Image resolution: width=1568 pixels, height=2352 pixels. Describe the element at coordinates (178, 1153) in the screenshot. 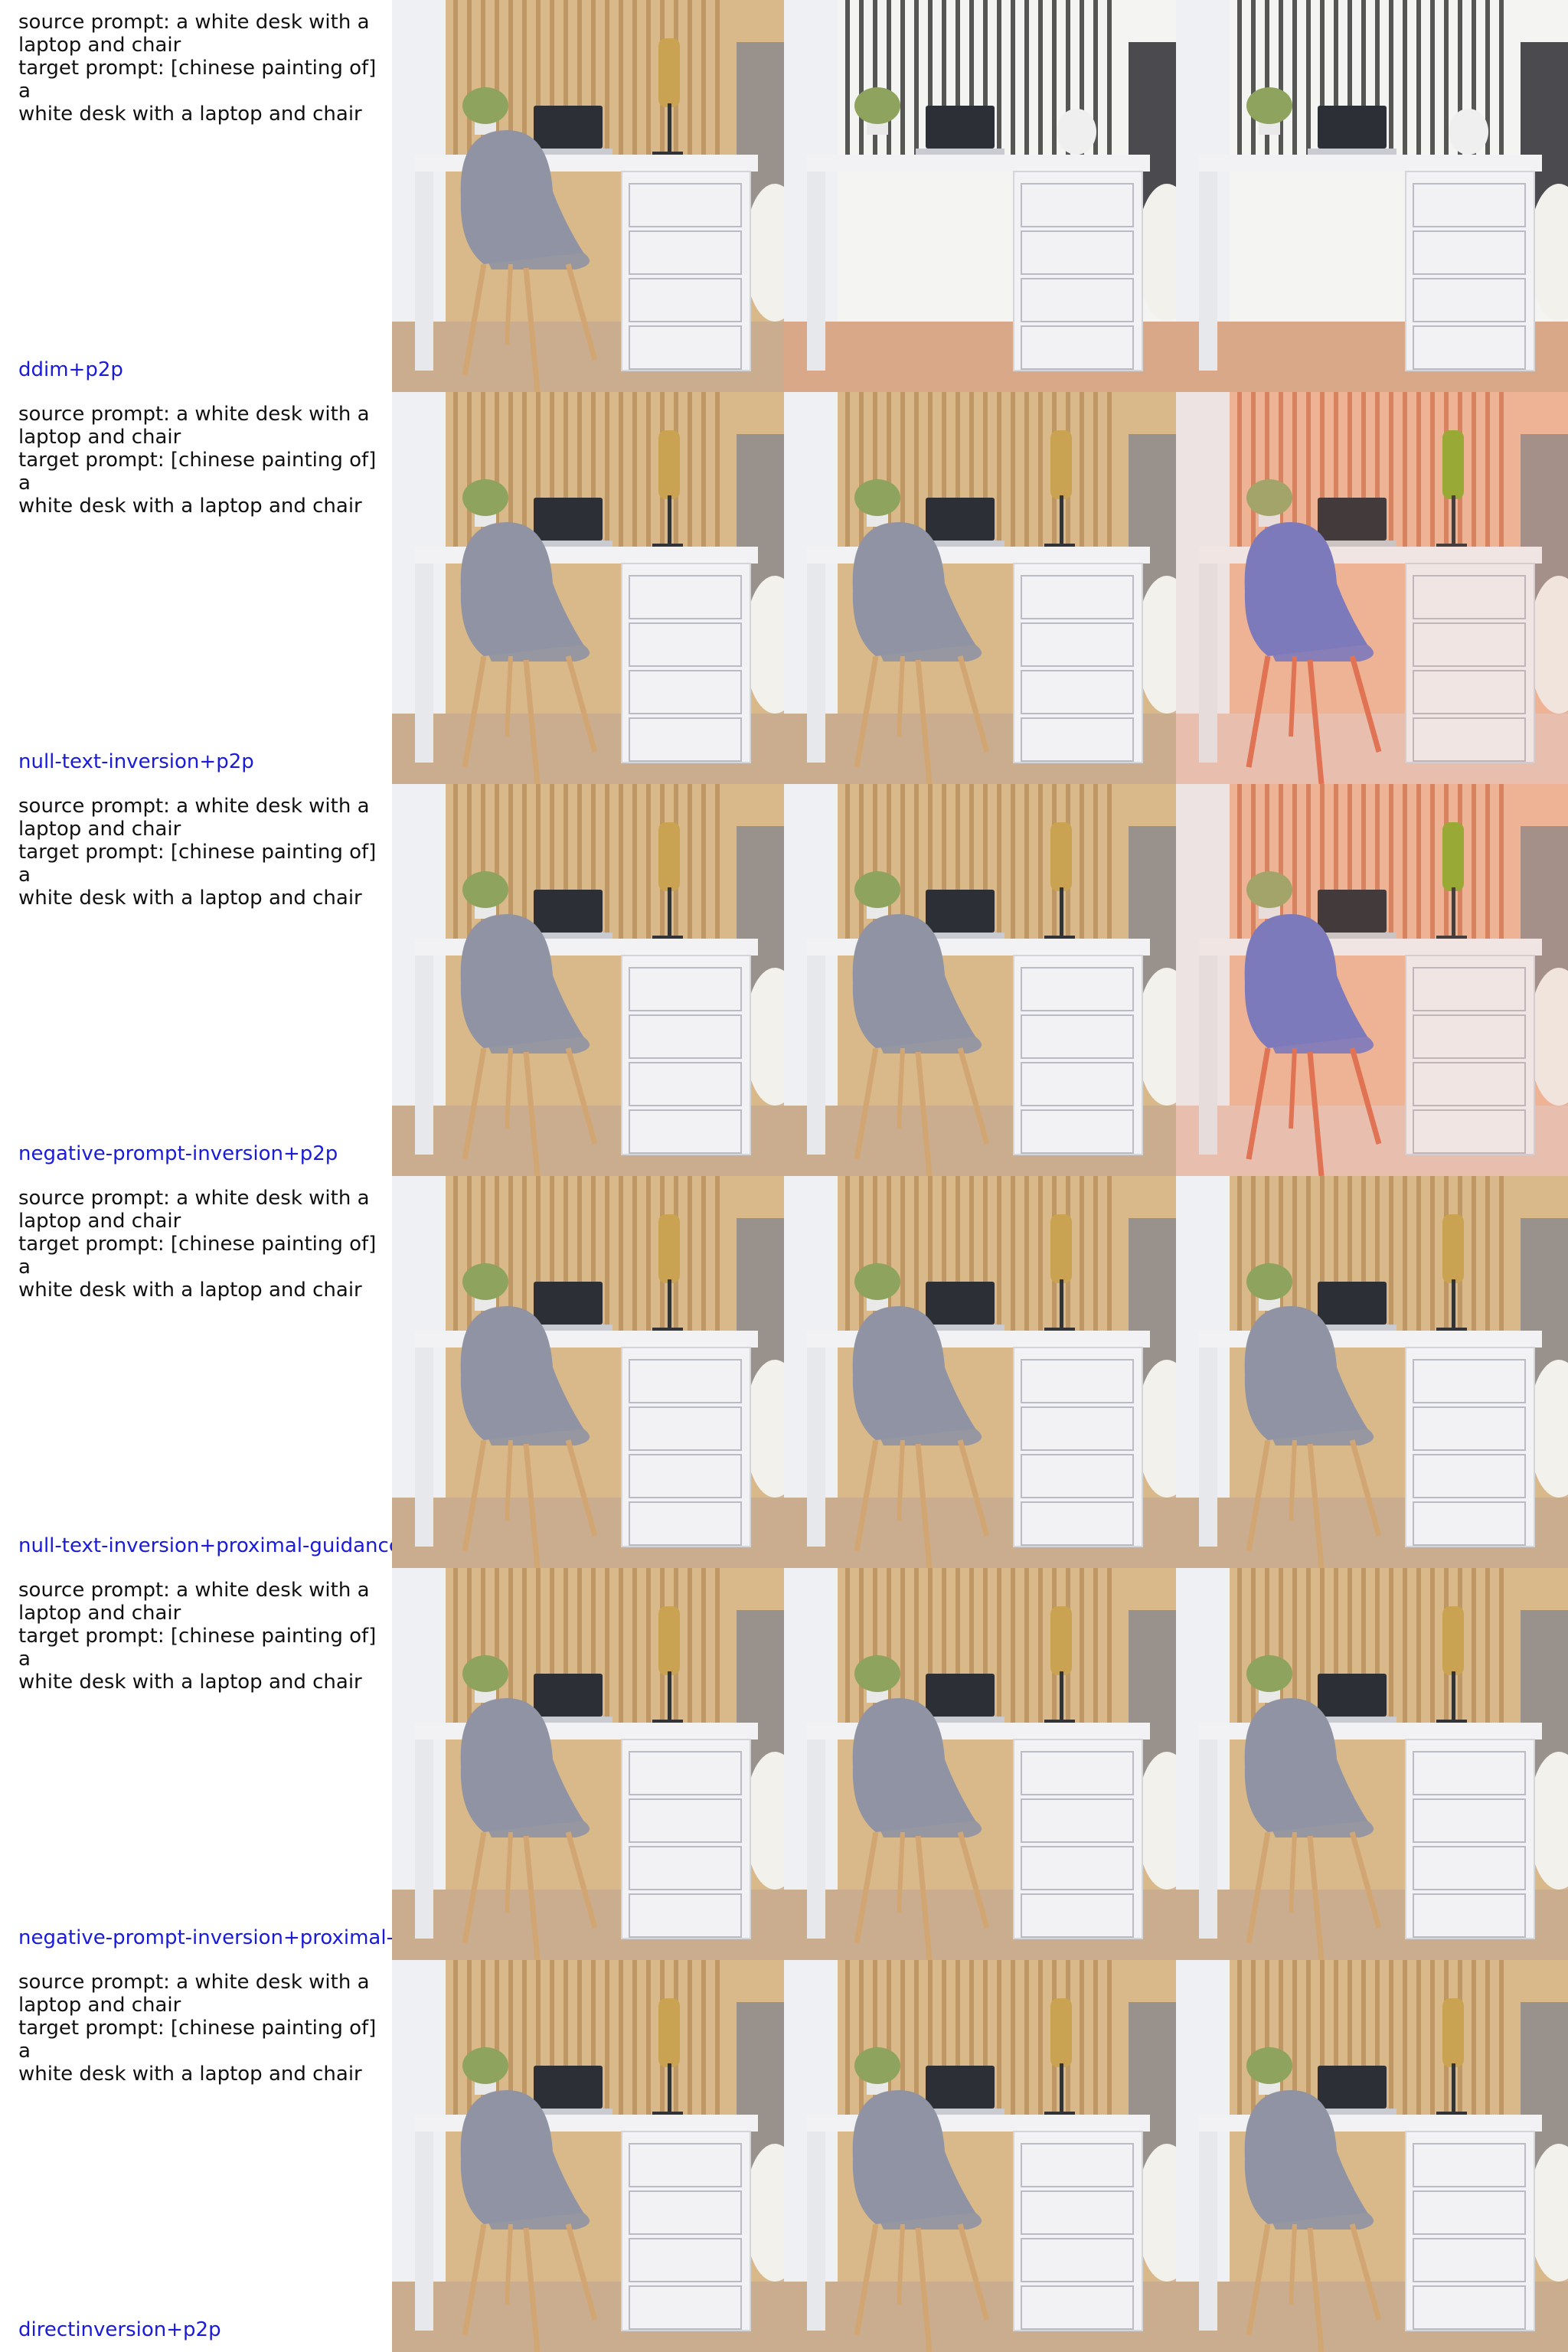

I see `method-label: negative-prompt-inversion+p2p` at that location.